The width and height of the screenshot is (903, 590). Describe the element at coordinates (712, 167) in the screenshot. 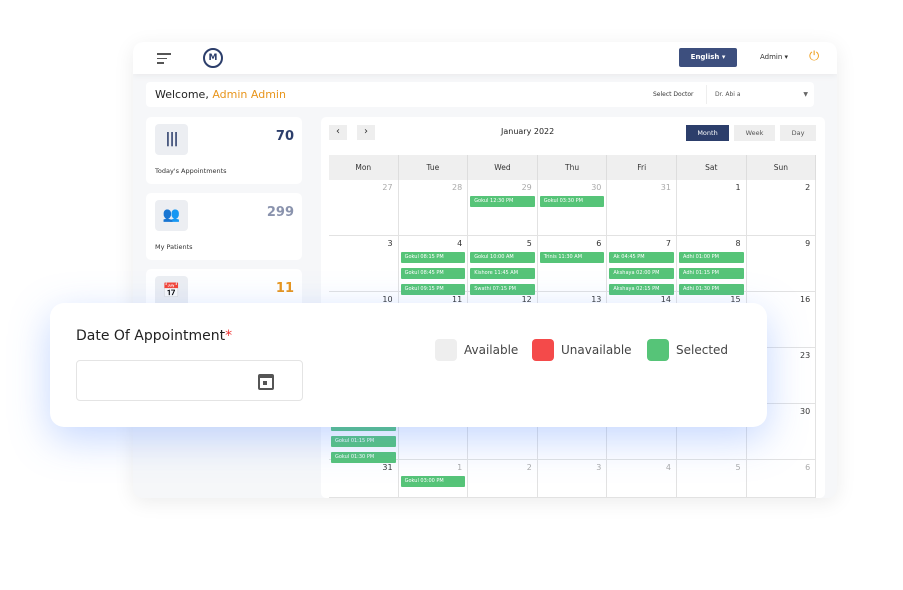

I see `weekday-header: Sat` at that location.